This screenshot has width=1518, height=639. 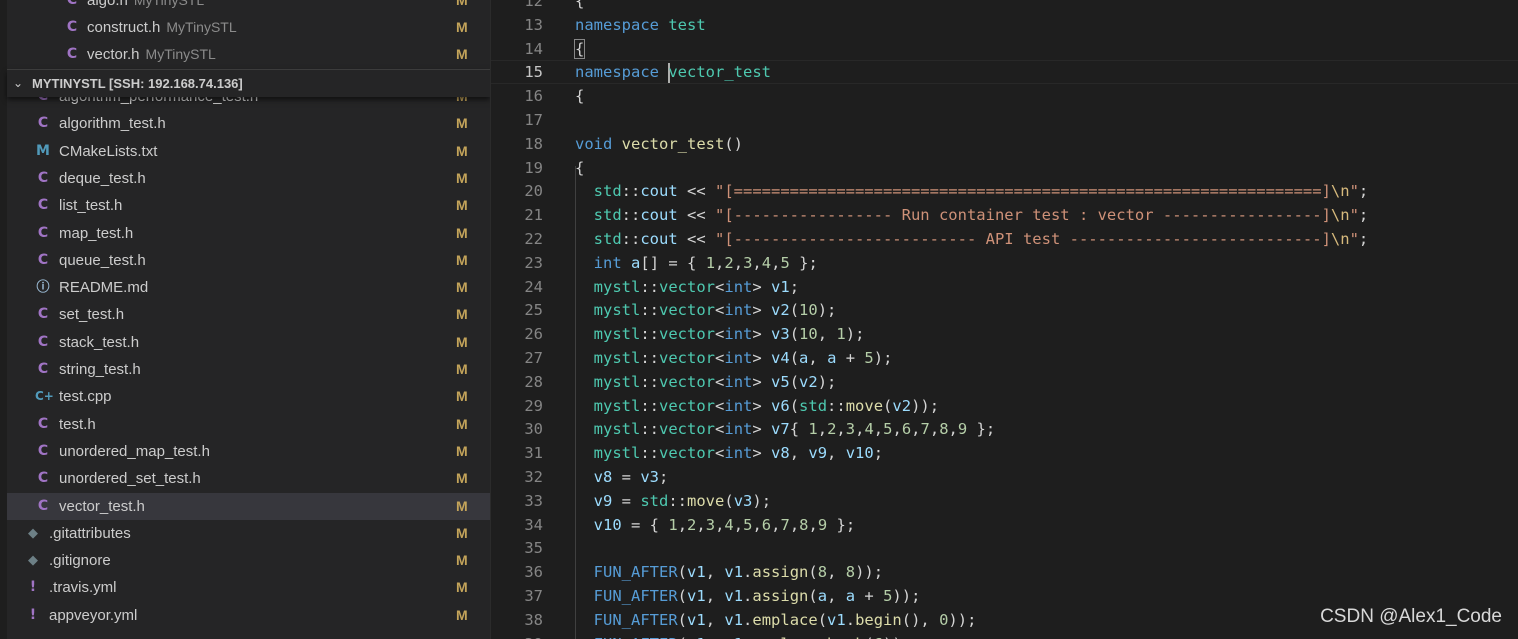 I want to click on file-name: algo.h, so click(x=107, y=4).